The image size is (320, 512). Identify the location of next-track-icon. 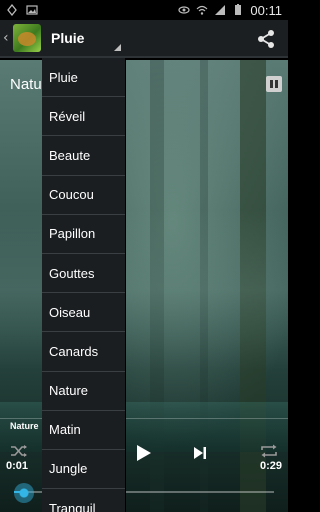
(200, 453).